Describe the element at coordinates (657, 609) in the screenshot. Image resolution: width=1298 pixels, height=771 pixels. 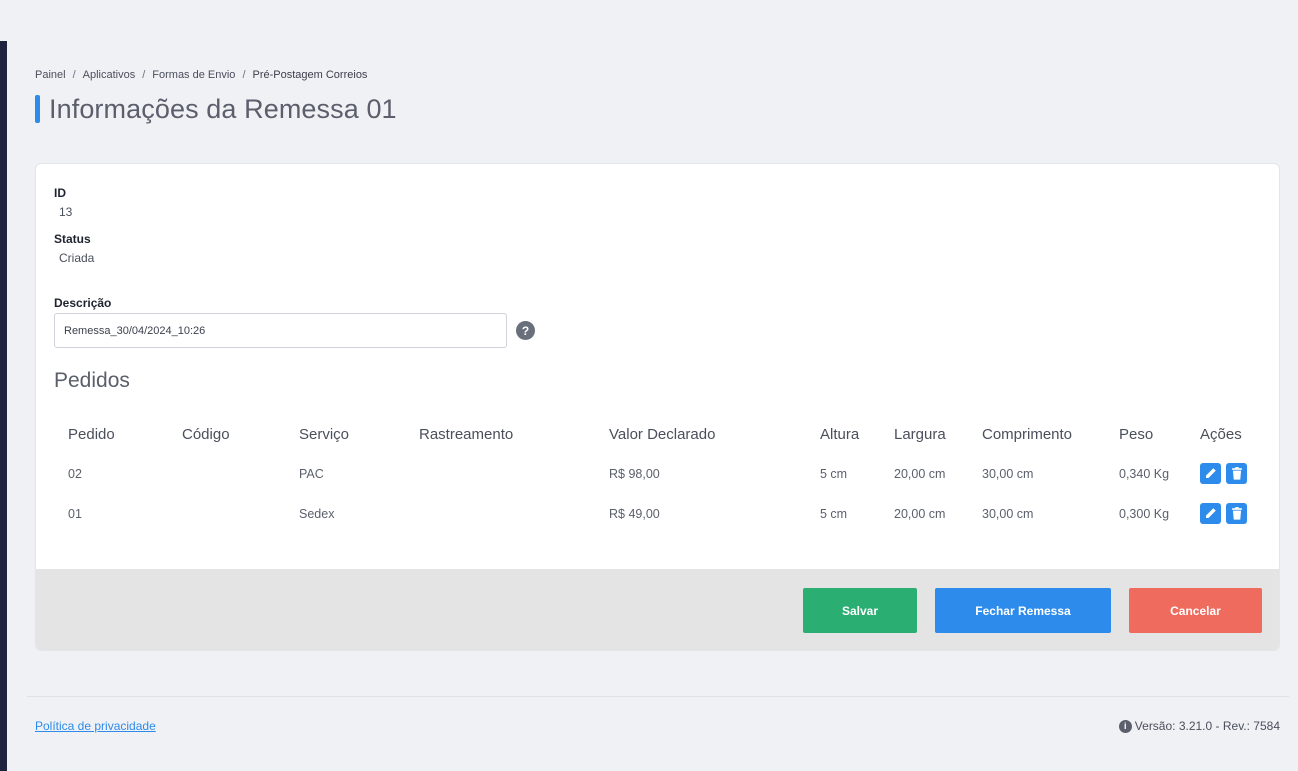
I see `card-actions-bar: Salvar Fechar Remessa Cancelar` at that location.